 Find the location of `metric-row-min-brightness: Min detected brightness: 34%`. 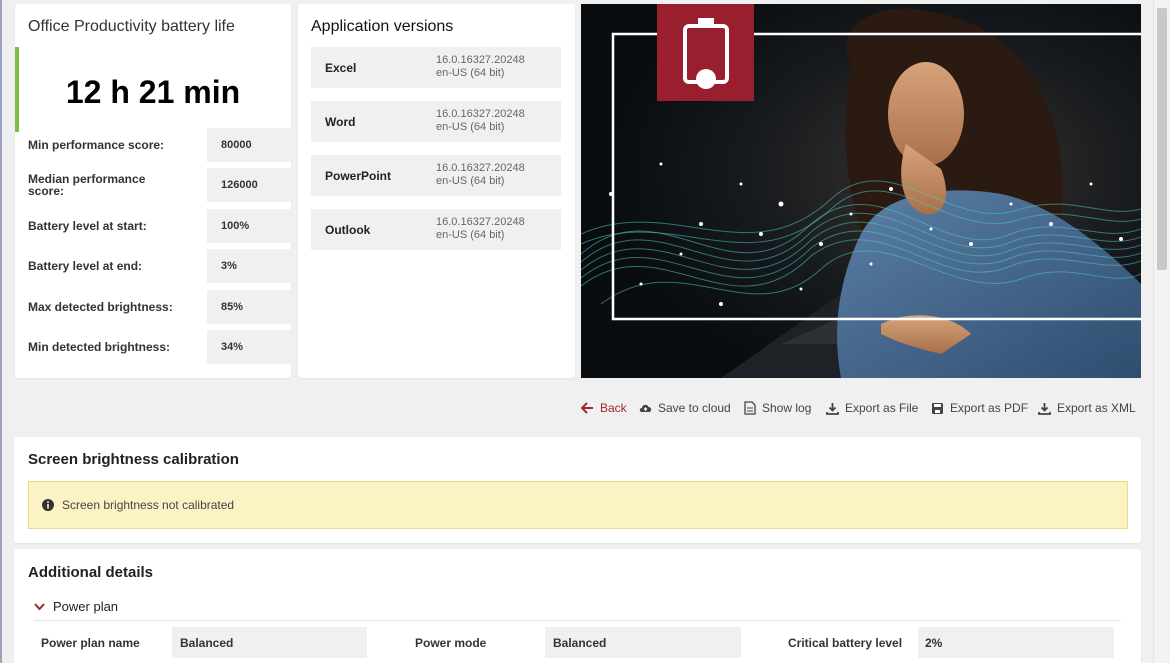

metric-row-min-brightness: Min detected brightness: 34% is located at coordinates (159, 347).